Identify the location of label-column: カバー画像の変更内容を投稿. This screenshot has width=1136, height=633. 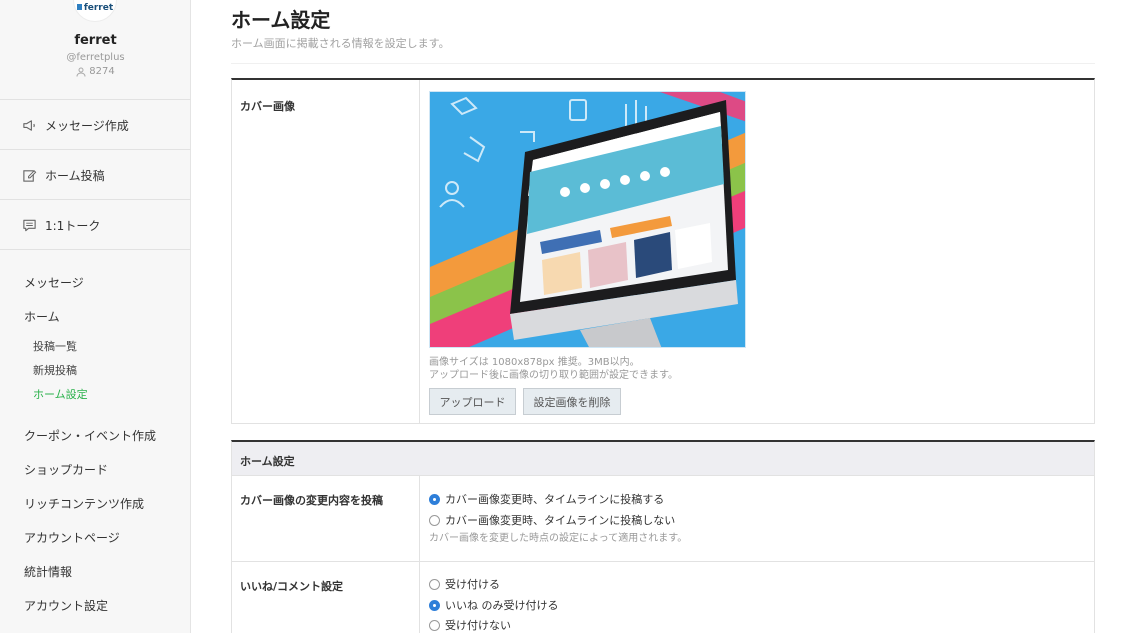
(326, 518).